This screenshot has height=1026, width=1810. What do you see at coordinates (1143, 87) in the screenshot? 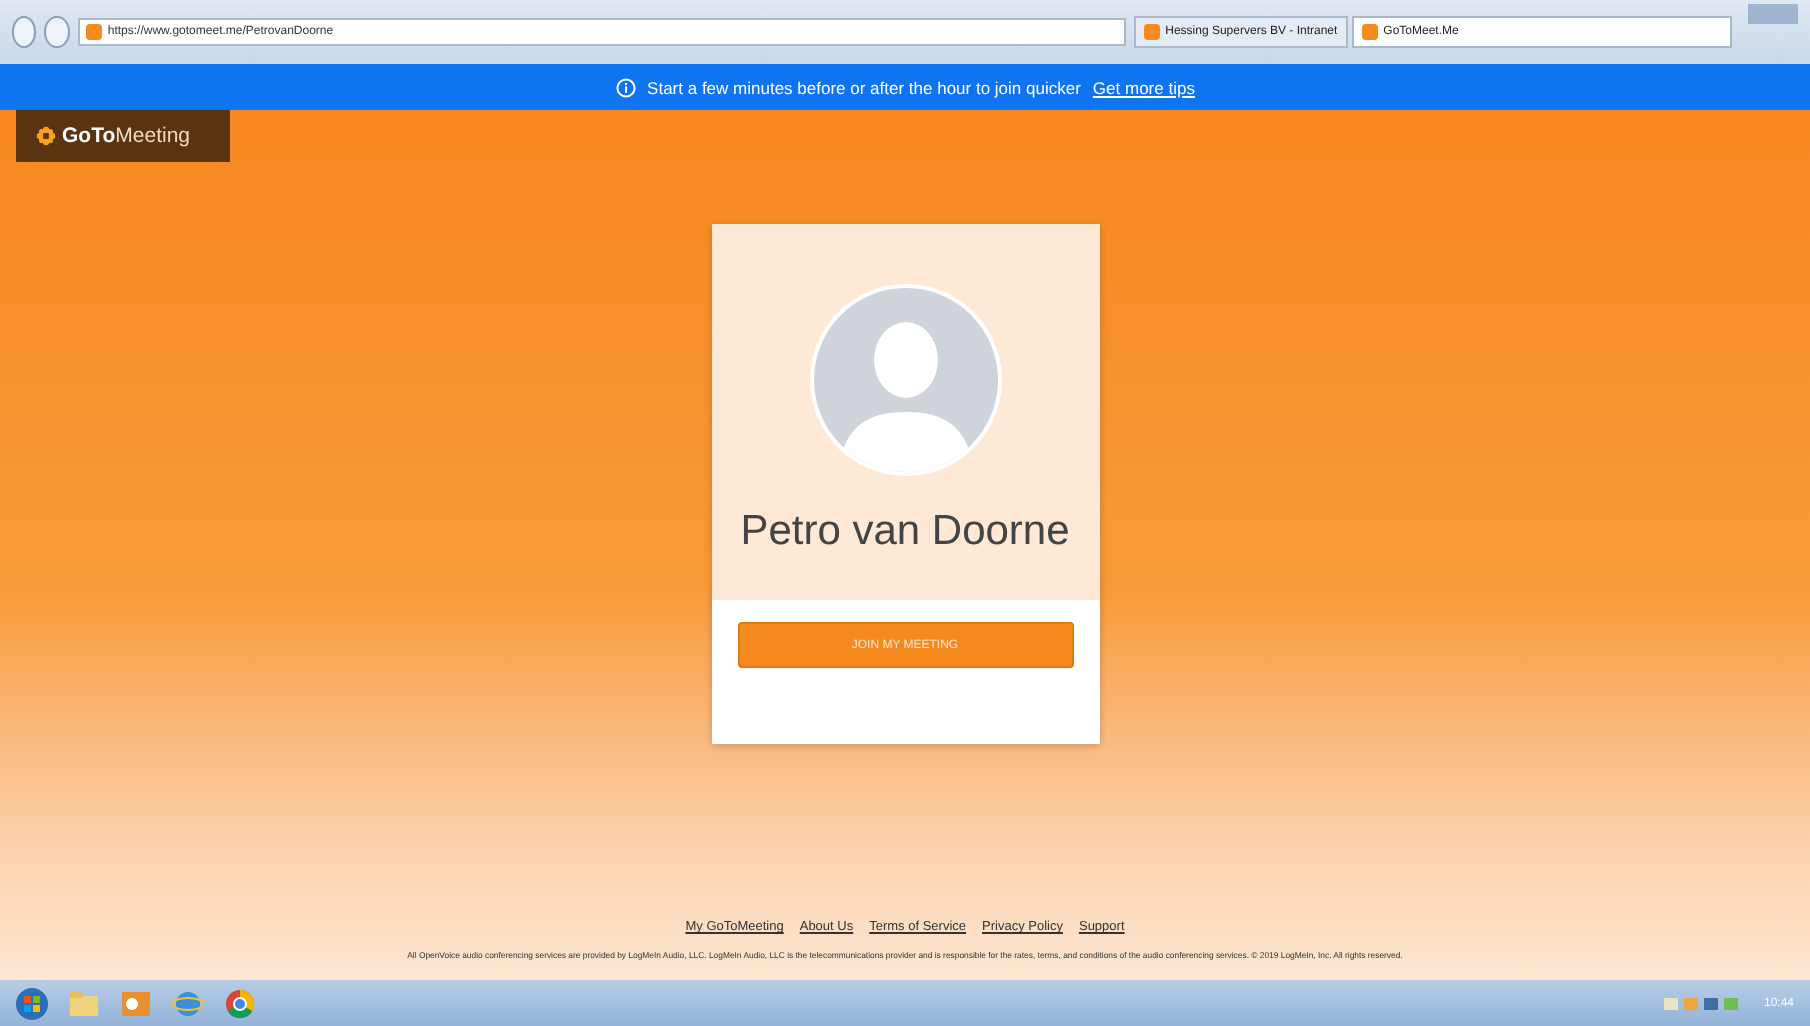
I see `more-tips-link: Get more tips` at bounding box center [1143, 87].